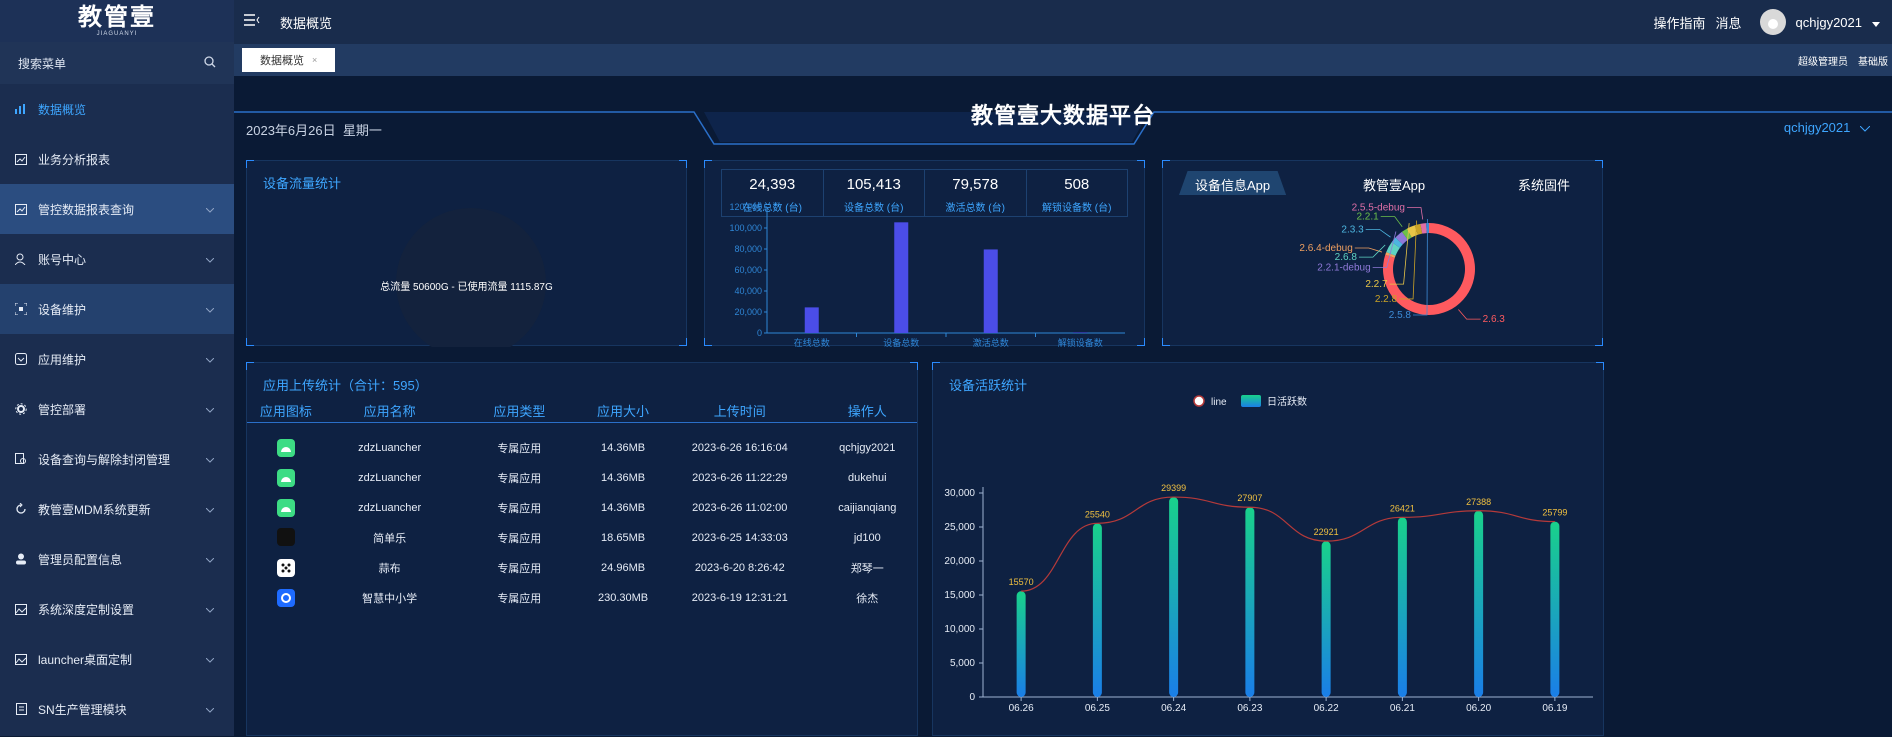 The width and height of the screenshot is (1892, 737). What do you see at coordinates (1873, 62) in the screenshot?
I see `edition-badge: 基础版` at bounding box center [1873, 62].